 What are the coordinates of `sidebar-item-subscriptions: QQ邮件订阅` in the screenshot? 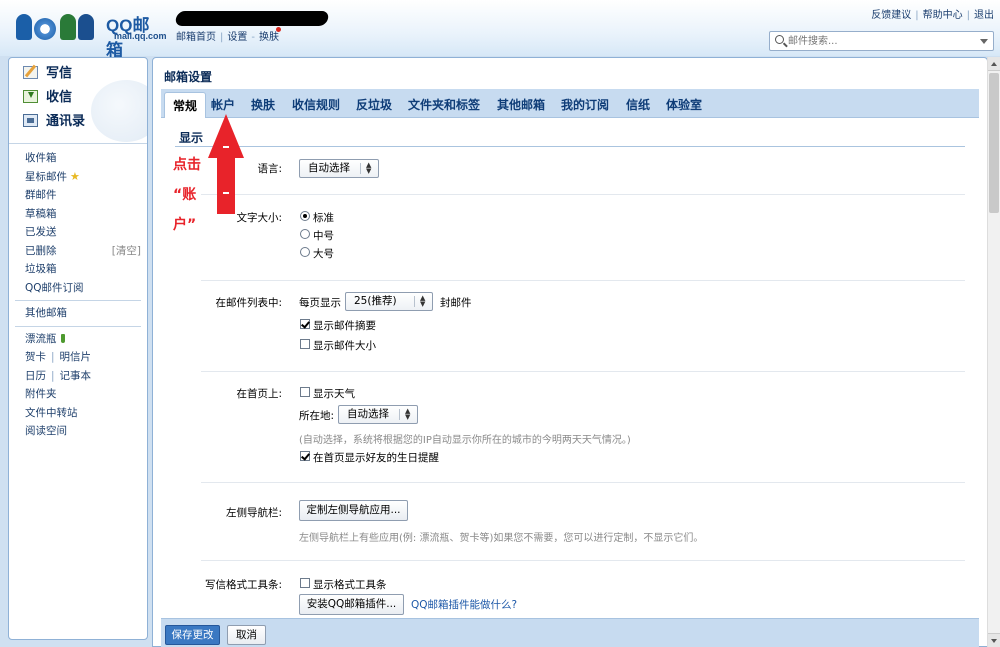 It's located at (86, 288).